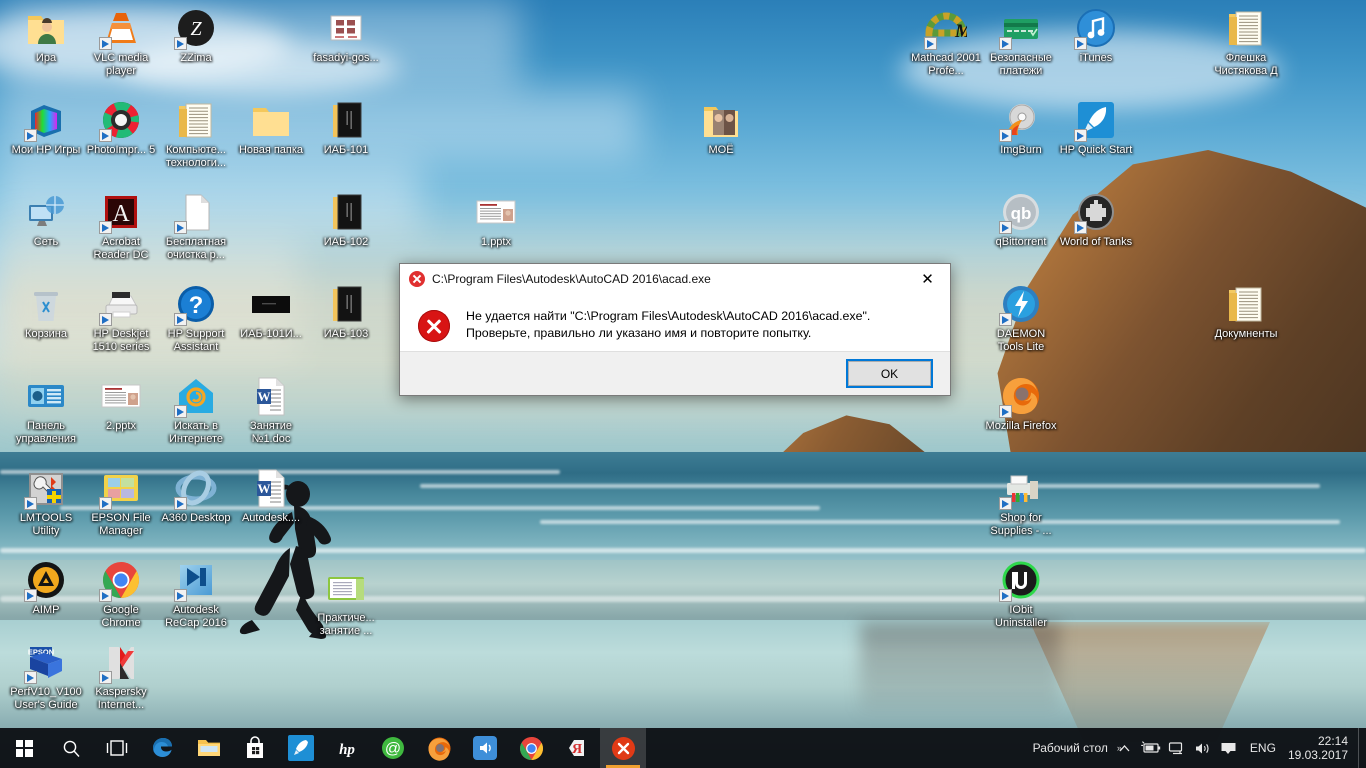 The height and width of the screenshot is (768, 1366). Describe the element at coordinates (121, 593) in the screenshot. I see `desktop-icon: Google Chrome` at that location.